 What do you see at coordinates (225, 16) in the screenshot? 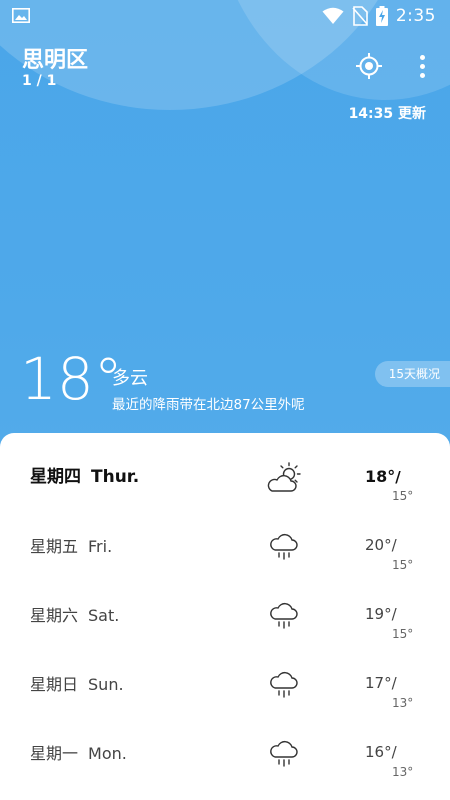
I see `status-bar: 2:35` at bounding box center [225, 16].